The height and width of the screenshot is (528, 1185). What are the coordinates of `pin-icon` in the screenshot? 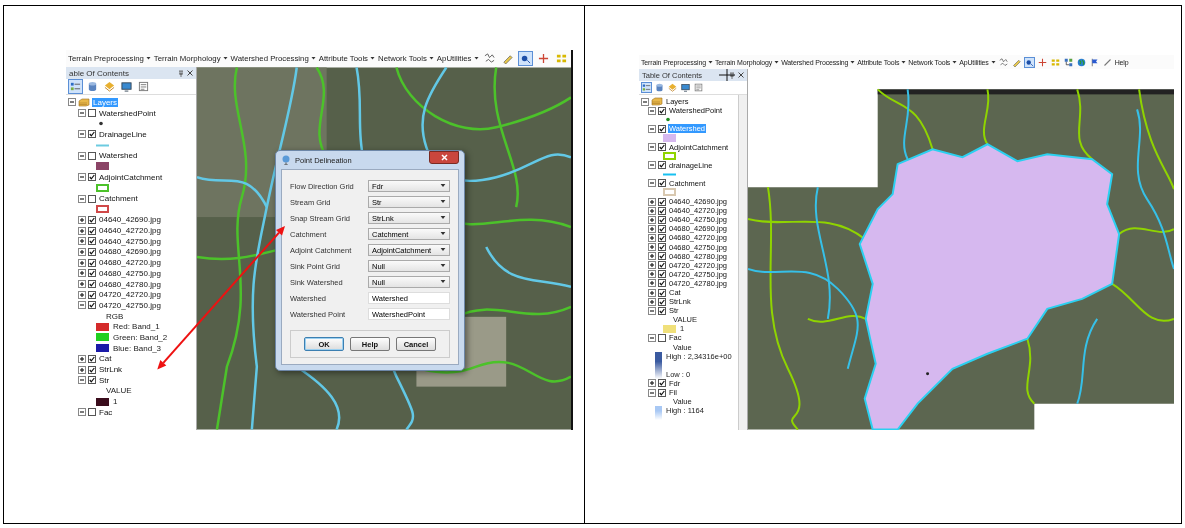 It's located at (732, 75).